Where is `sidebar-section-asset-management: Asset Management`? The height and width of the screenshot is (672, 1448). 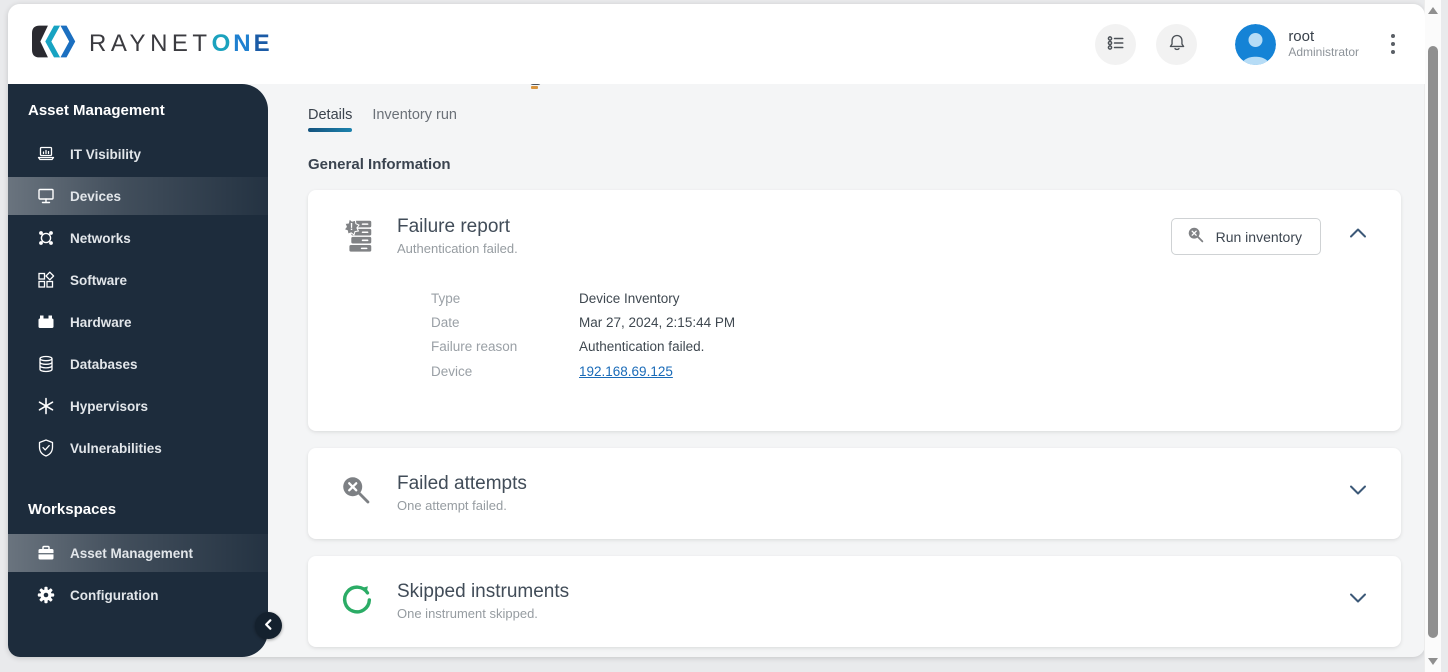 sidebar-section-asset-management: Asset Management is located at coordinates (96, 110).